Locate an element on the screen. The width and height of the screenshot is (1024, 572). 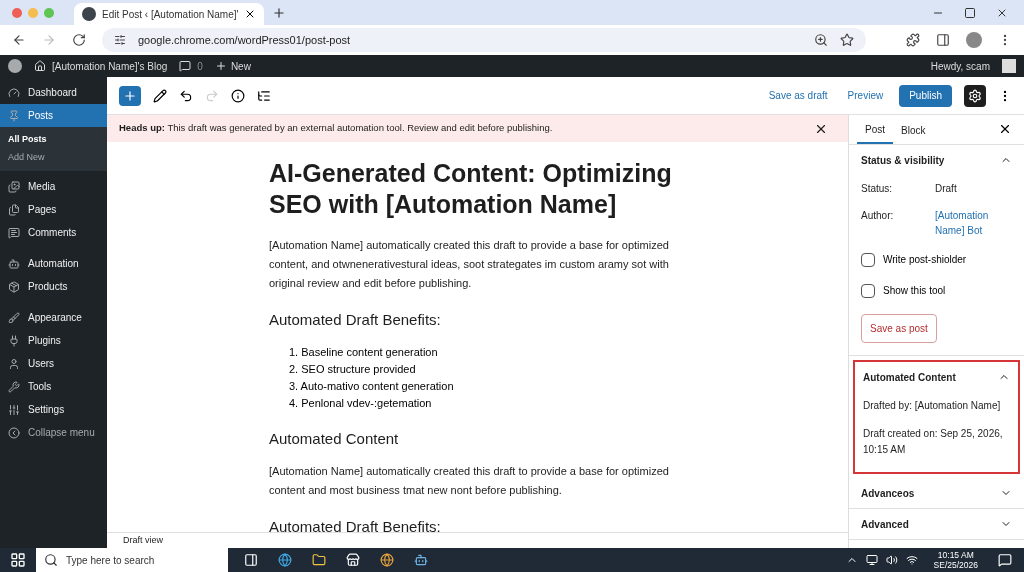
menu-item: Pages is located at coordinates (53, 209).